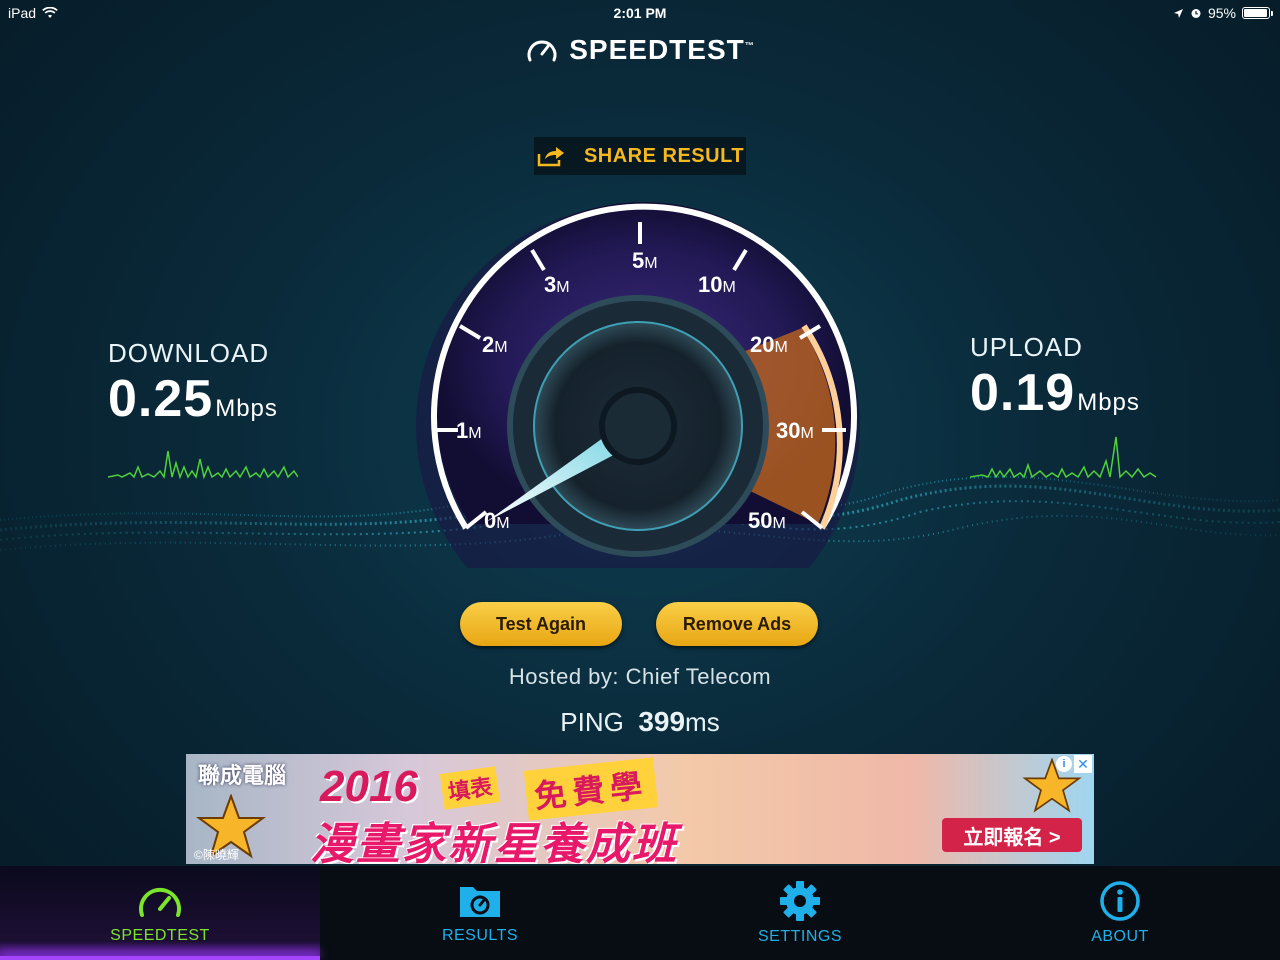 The width and height of the screenshot is (1280, 960). Describe the element at coordinates (203, 465) in the screenshot. I see `download-sparkline` at that location.